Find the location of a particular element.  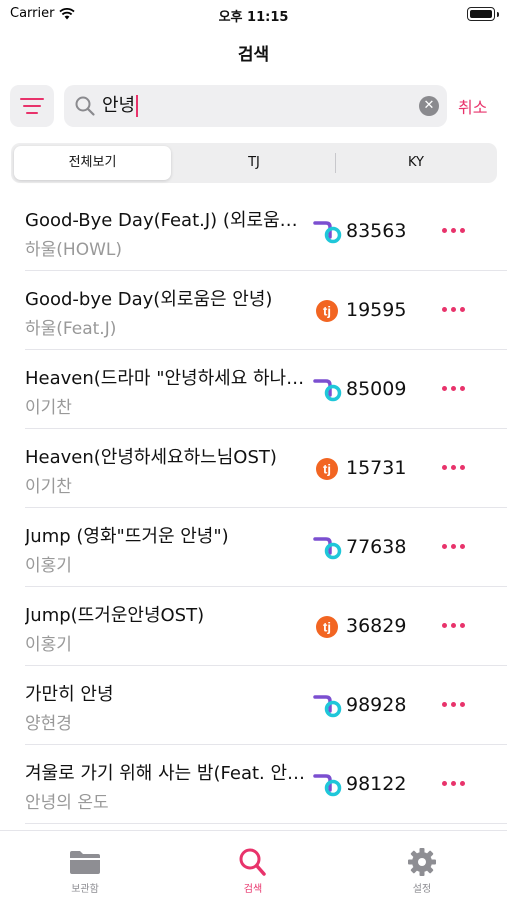

tab-library: 보관함 is located at coordinates (85, 871).